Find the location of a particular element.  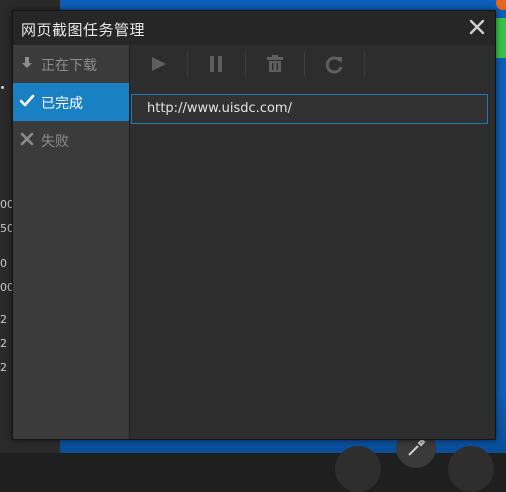

x-icon is located at coordinates (27, 139).